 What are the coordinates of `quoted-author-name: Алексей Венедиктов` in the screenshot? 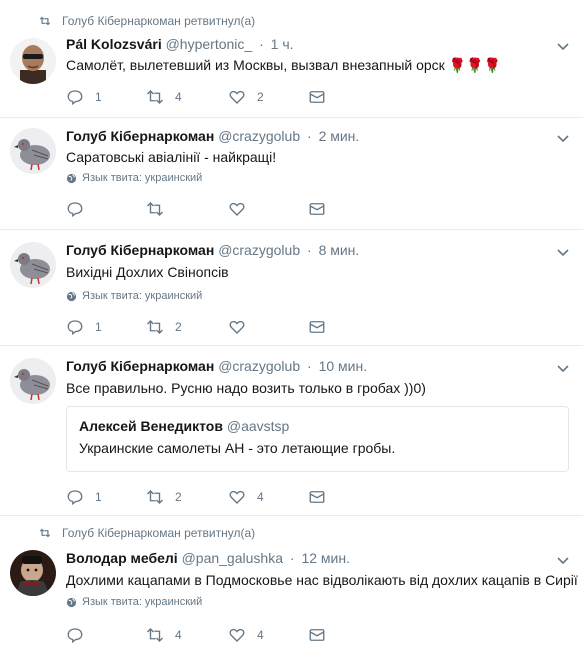 It's located at (151, 426).